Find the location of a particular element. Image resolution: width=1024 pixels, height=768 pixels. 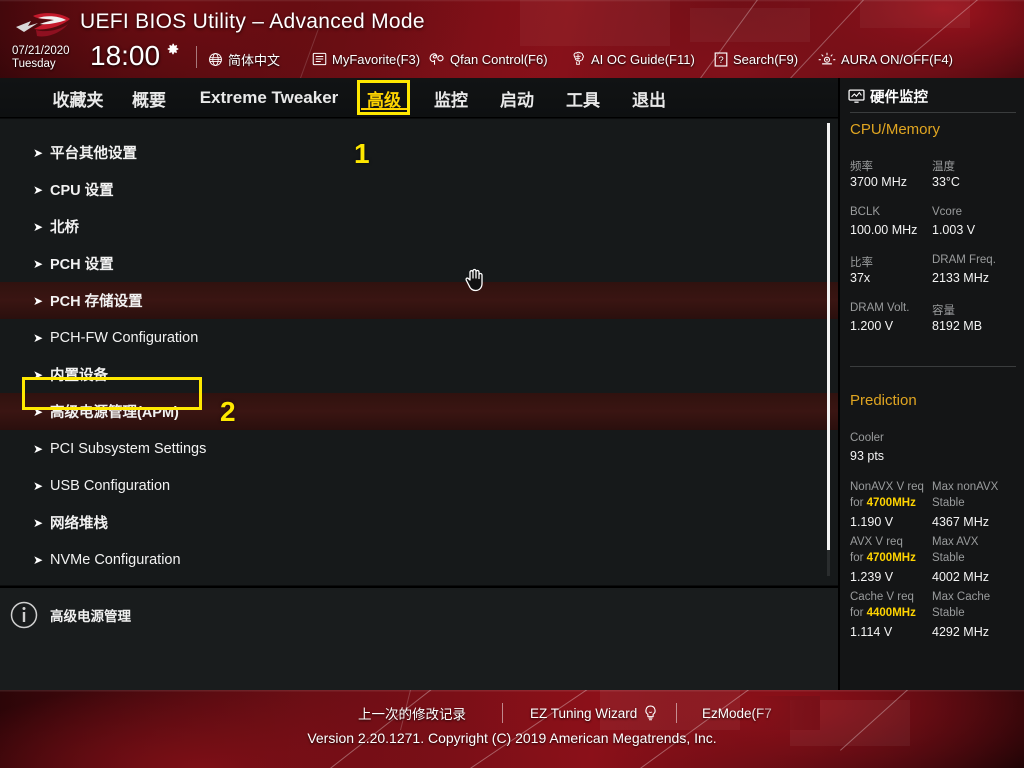

list-item-label: 北桥 is located at coordinates (64, 228).